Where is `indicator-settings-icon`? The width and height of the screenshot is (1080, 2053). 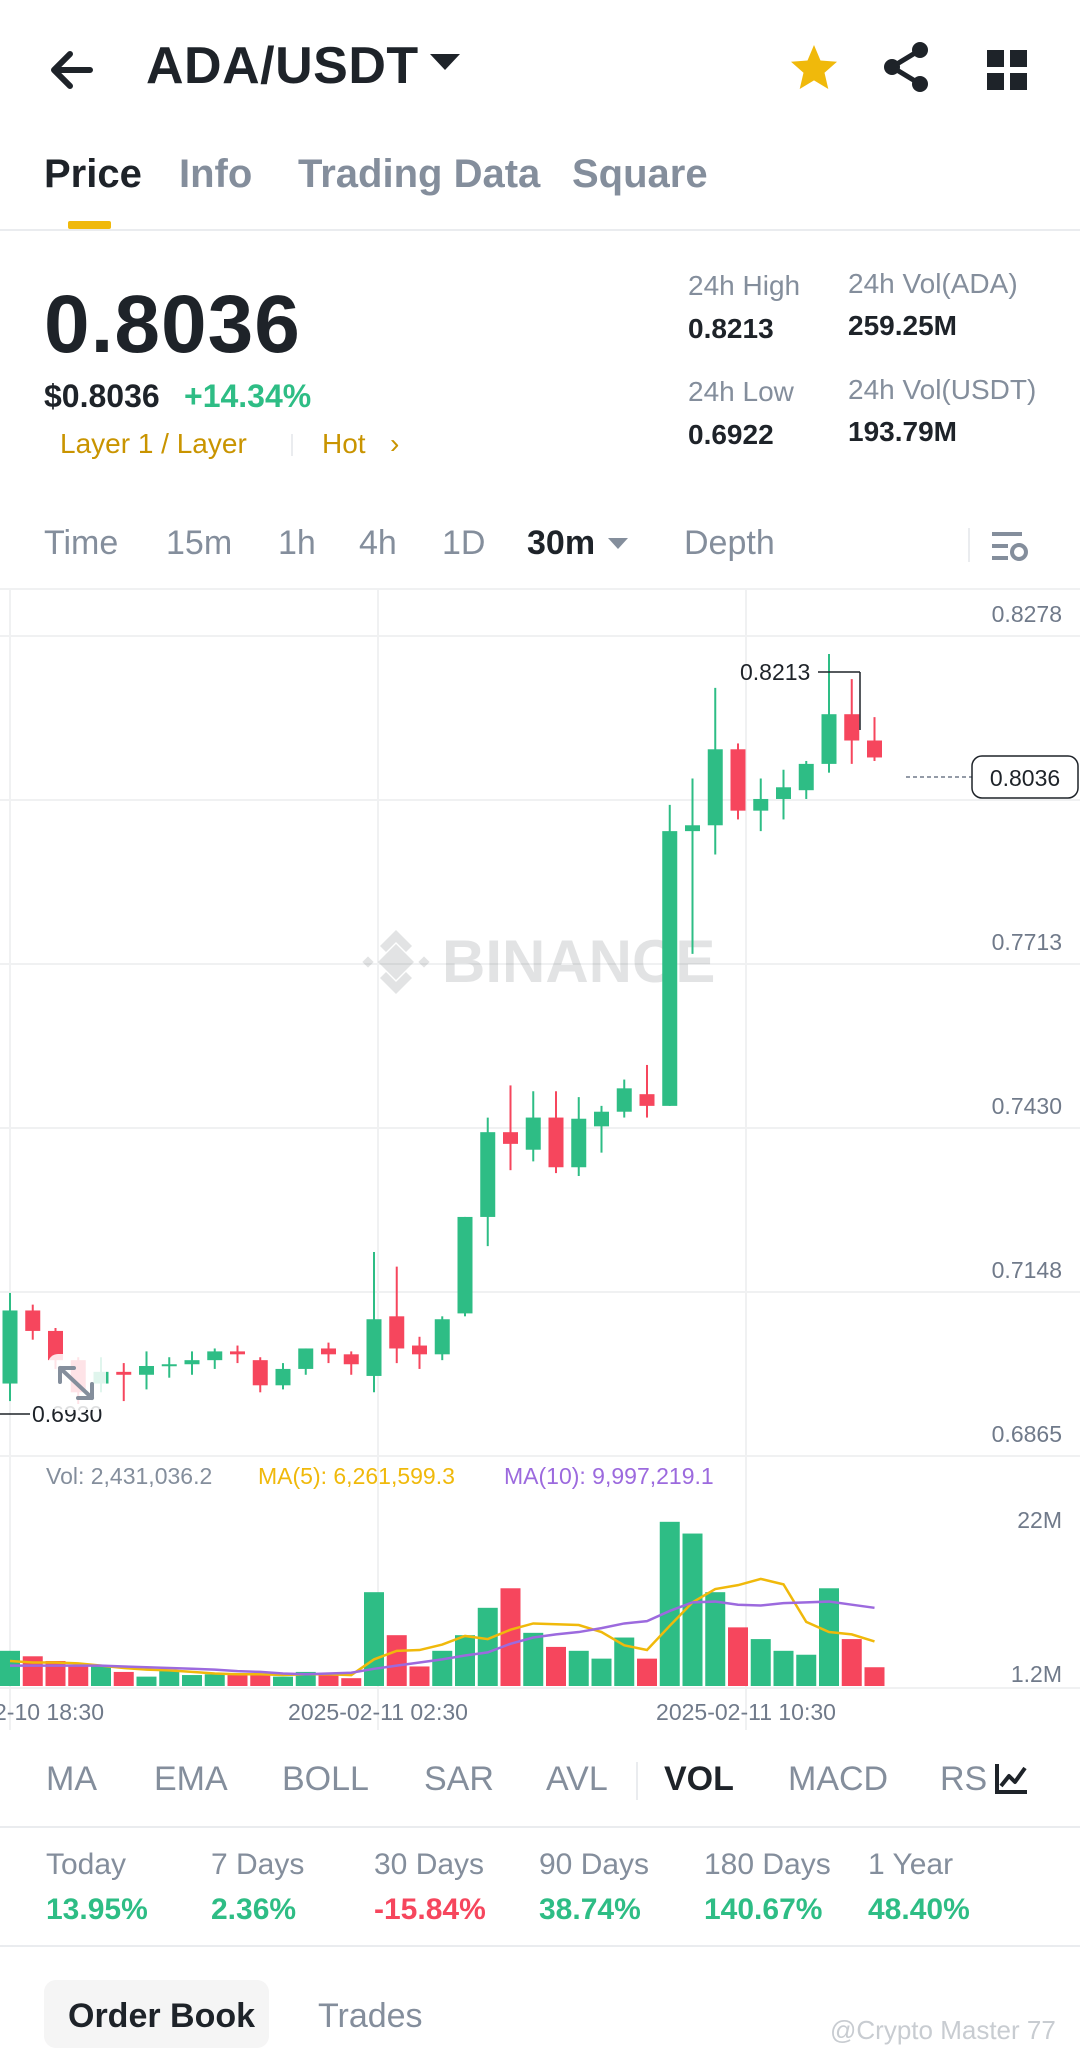
indicator-settings-icon is located at coordinates (1011, 1778).